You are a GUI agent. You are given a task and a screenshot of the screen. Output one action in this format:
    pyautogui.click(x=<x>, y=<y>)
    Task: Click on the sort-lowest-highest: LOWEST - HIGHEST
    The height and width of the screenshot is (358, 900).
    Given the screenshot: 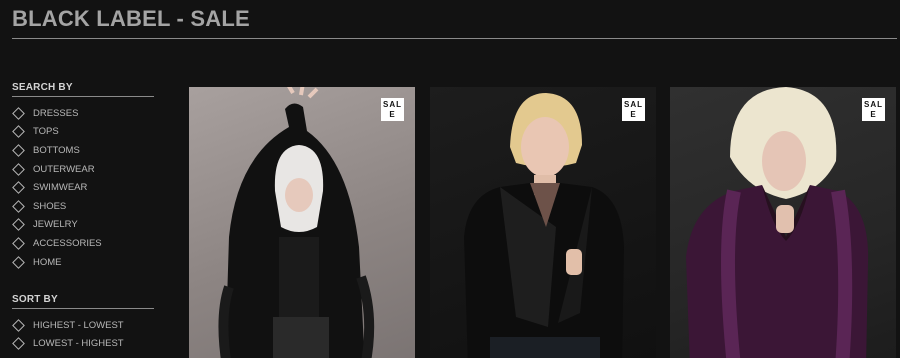 What is the action you would take?
    pyautogui.click(x=83, y=344)
    